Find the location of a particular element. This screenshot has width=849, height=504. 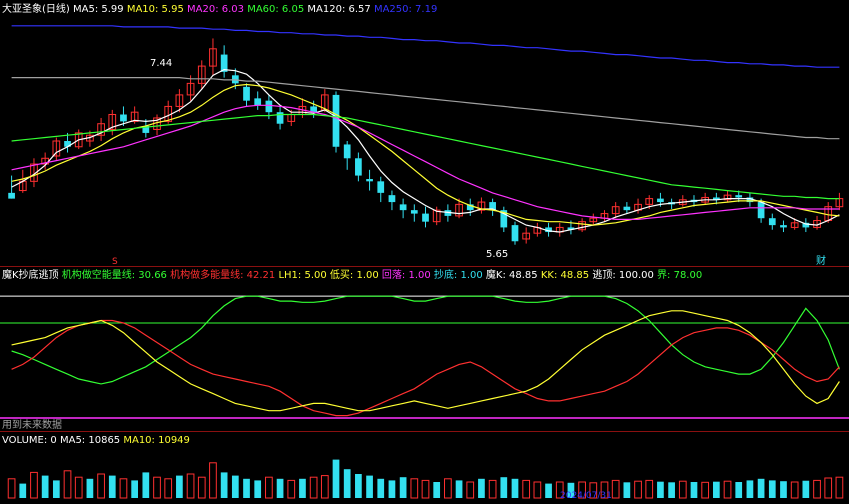

indicator-legend-item: 低买: 1.00 is located at coordinates (353, 274).